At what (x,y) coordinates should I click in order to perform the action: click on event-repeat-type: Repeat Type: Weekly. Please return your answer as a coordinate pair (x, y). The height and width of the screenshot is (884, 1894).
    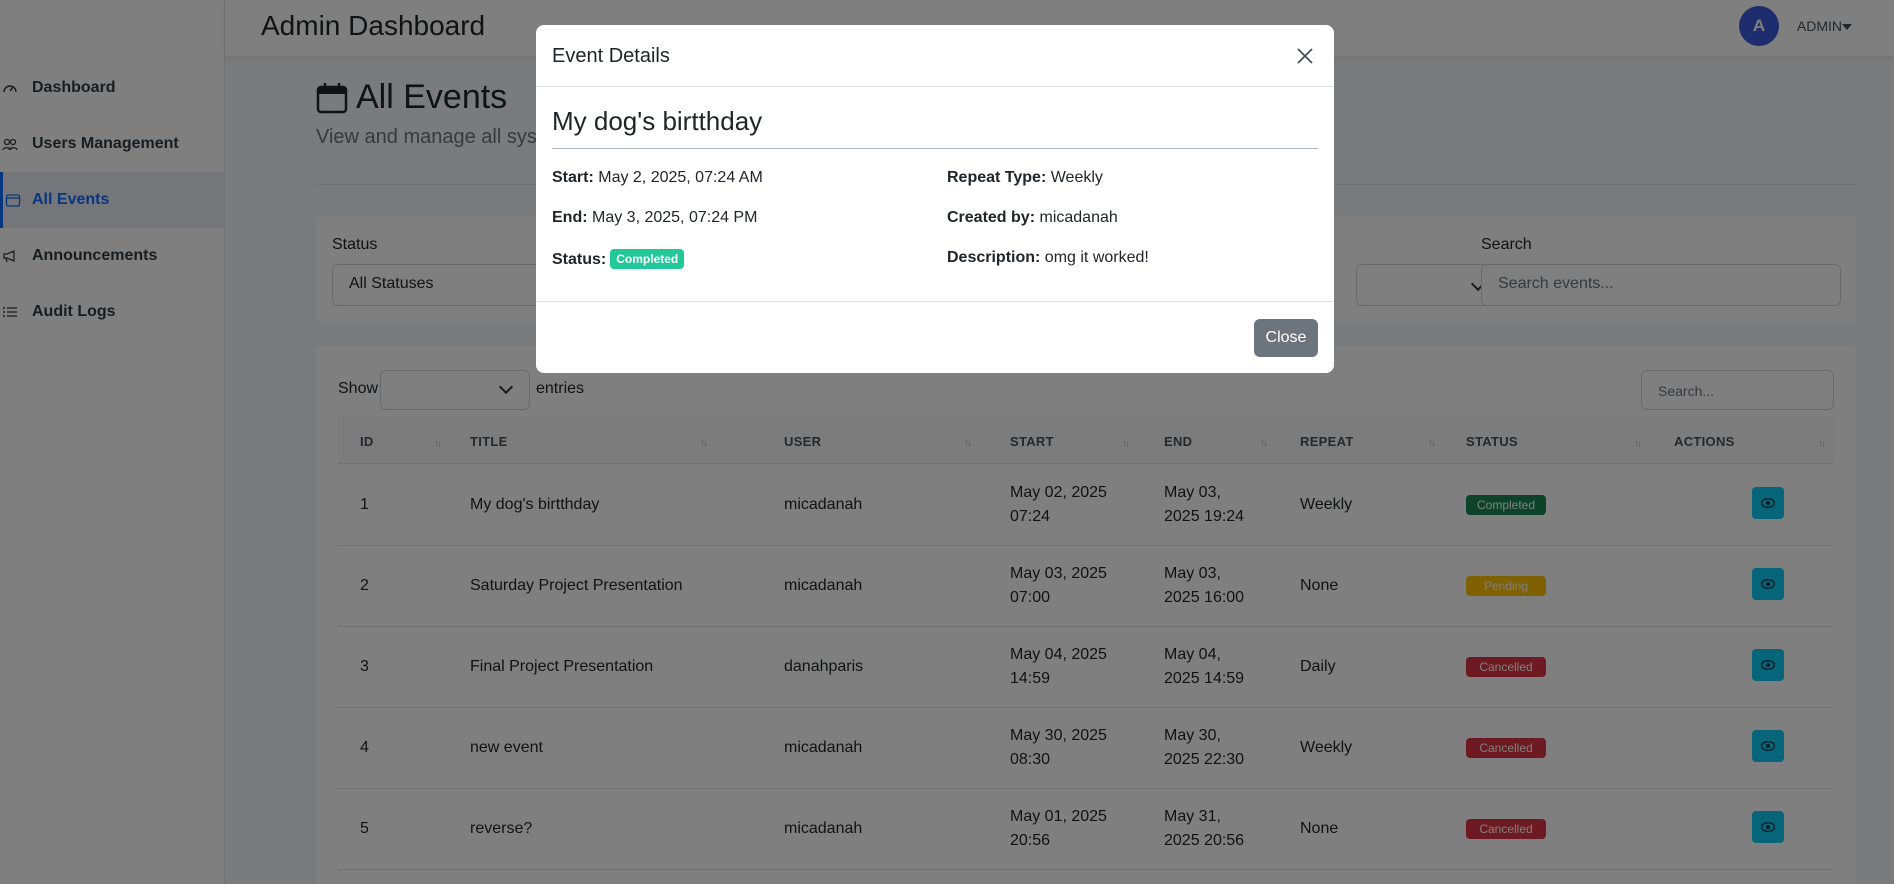
    Looking at the image, I should click on (1025, 177).